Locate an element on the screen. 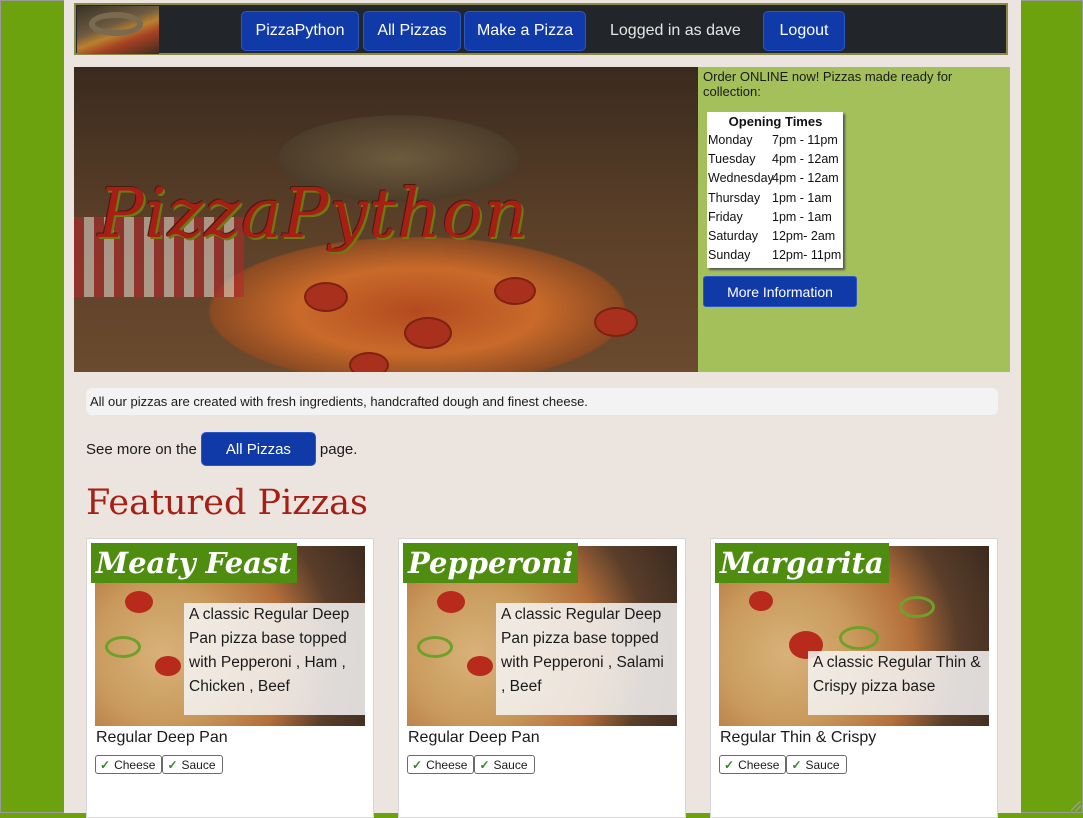  all-pizzas-link-button: All Pizzas is located at coordinates (258, 449).